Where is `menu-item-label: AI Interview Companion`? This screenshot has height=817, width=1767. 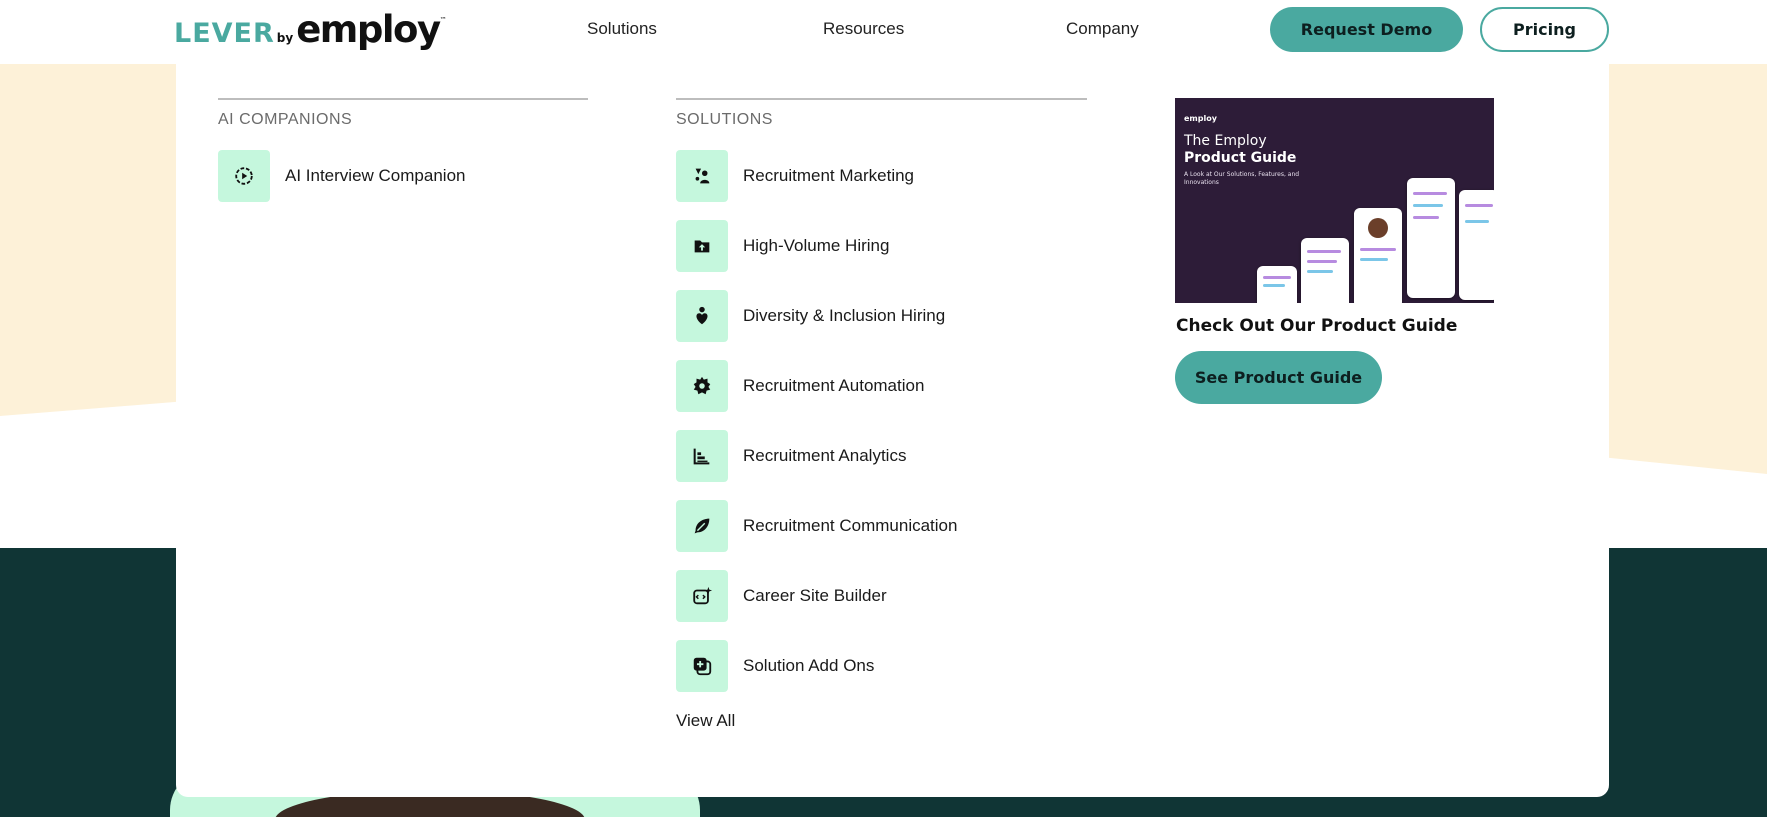
menu-item-label: AI Interview Companion is located at coordinates (375, 175).